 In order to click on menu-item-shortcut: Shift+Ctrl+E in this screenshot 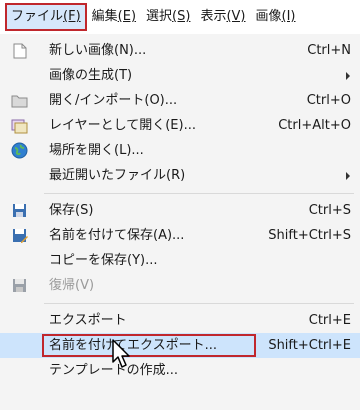, I will do `click(309, 345)`.